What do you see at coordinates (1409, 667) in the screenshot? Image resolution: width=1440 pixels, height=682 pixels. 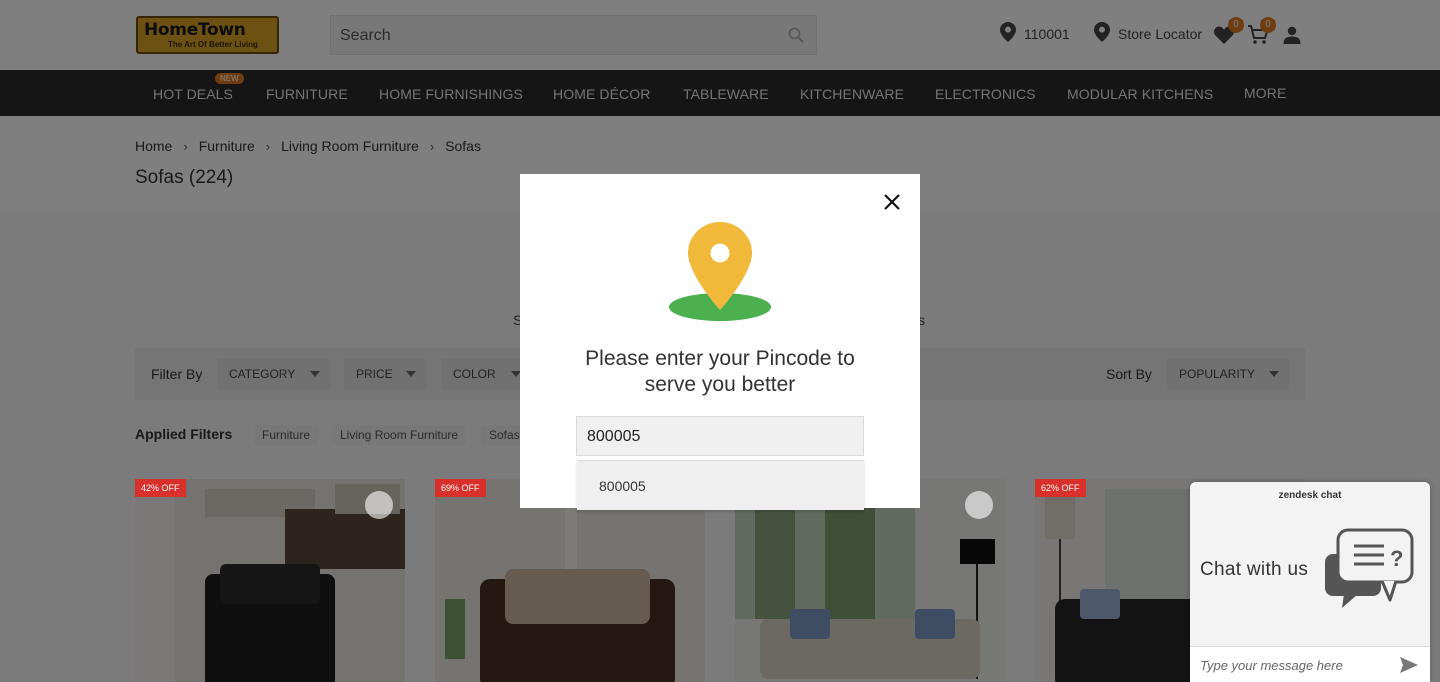 I see `send-icon` at bounding box center [1409, 667].